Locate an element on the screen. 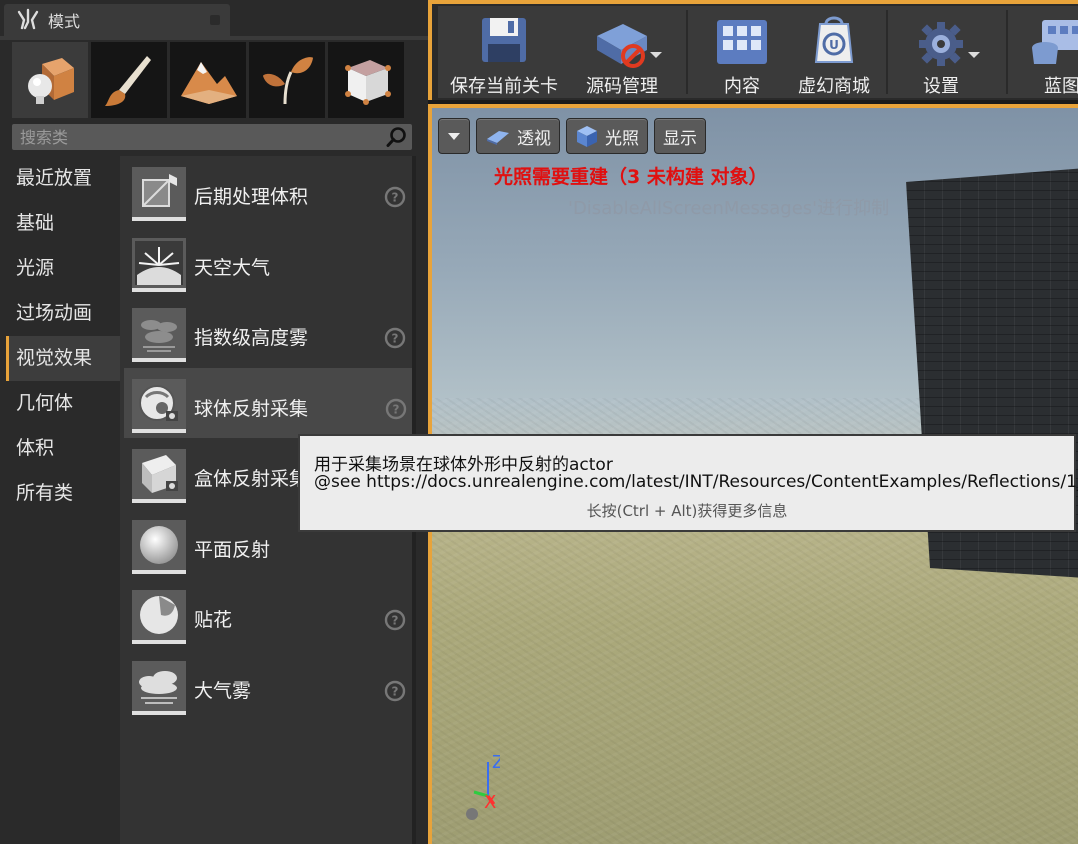 The width and height of the screenshot is (1078, 844). lit-cube-icon is located at coordinates (587, 136).